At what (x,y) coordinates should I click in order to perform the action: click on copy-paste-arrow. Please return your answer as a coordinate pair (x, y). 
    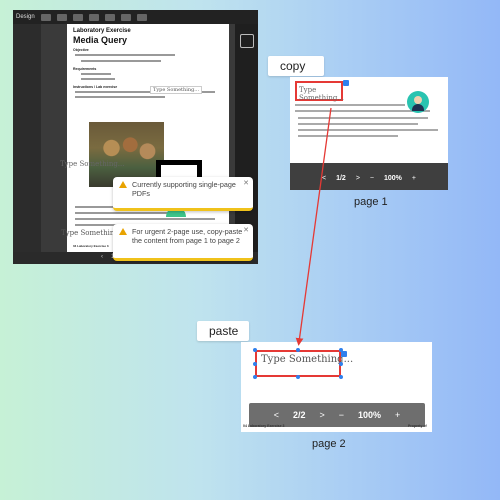
    Looking at the image, I should click on (313, 226).